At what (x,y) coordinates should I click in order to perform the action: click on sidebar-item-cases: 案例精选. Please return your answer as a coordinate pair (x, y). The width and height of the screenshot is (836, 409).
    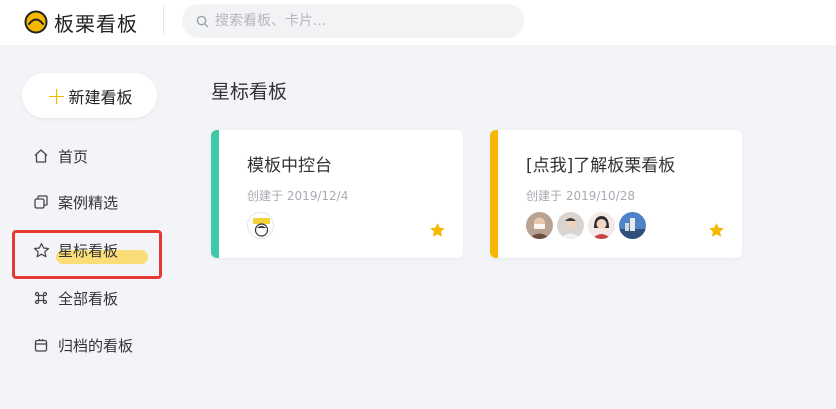
    Looking at the image, I should click on (75, 202).